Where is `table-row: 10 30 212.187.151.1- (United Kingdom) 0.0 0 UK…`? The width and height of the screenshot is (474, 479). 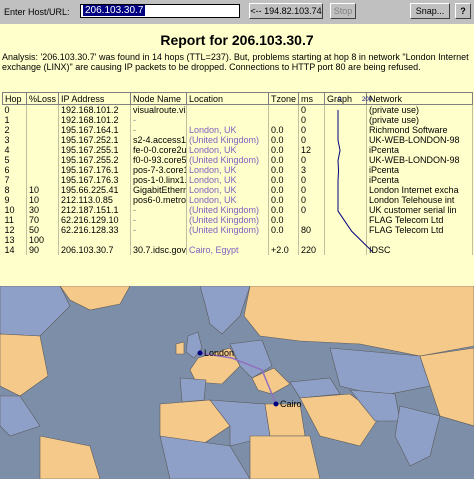 table-row: 10 30 212.187.151.1- (United Kingdom) 0.0 0 UK… is located at coordinates (237, 210).